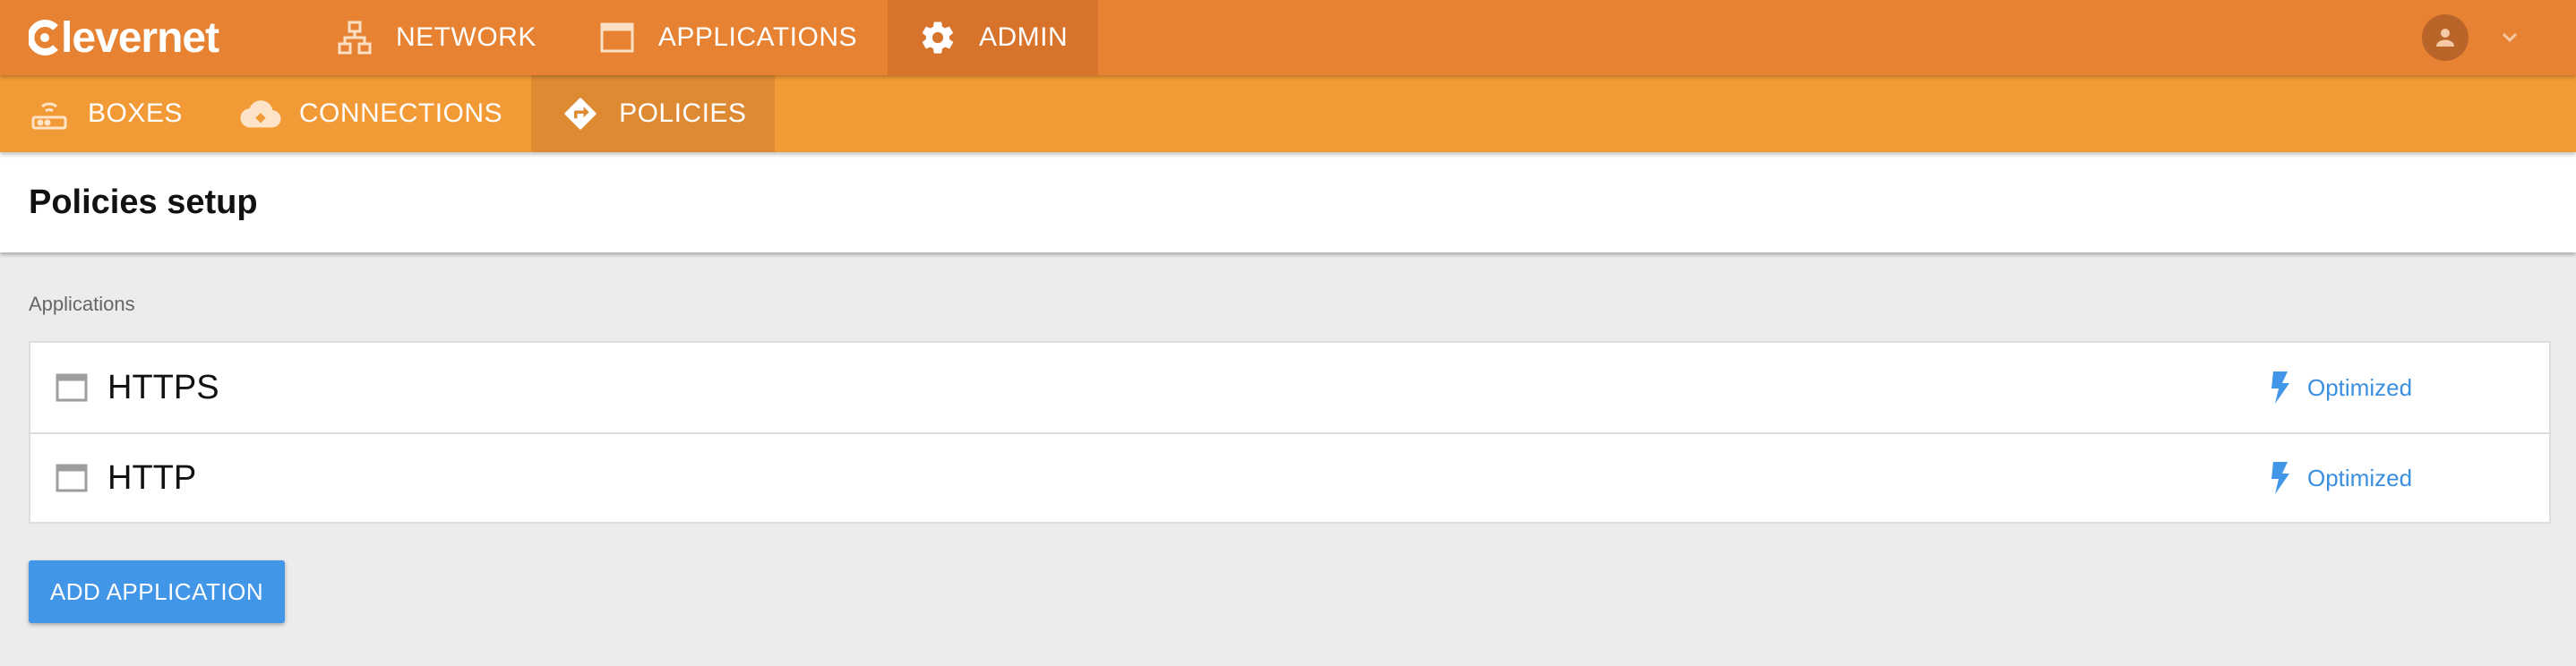 This screenshot has width=2576, height=666. Describe the element at coordinates (2510, 37) in the screenshot. I see `chevron-down-icon` at that location.